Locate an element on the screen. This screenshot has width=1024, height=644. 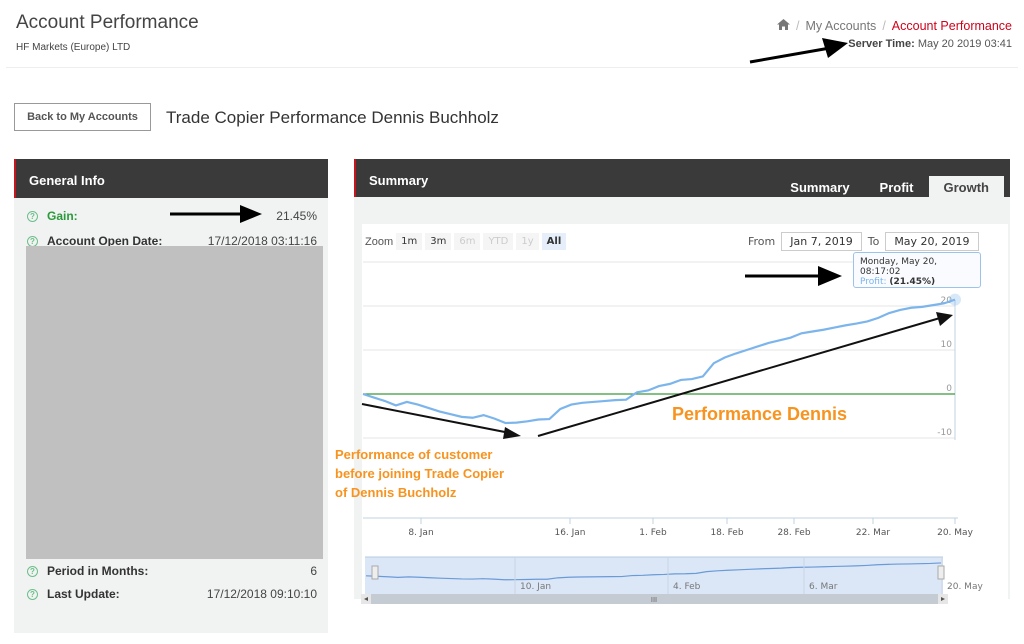
x-tick-label: 8. Jan is located at coordinates (420, 533).